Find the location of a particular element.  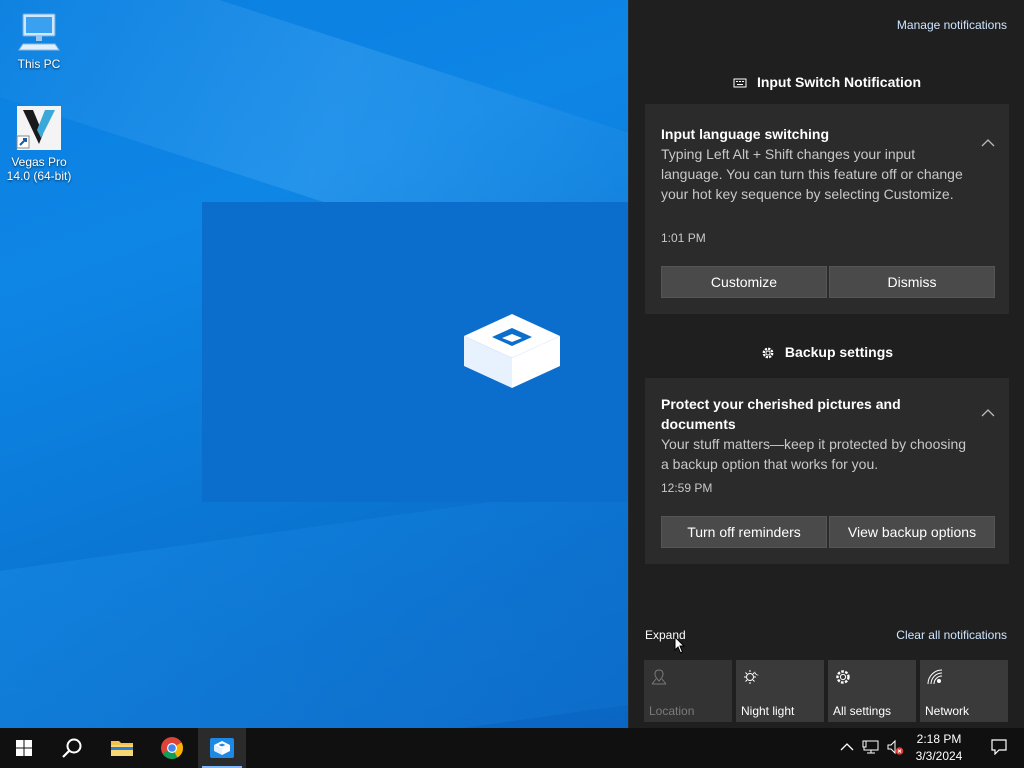

clear-all-notifications-link: Clear all notifications is located at coordinates (951, 635).